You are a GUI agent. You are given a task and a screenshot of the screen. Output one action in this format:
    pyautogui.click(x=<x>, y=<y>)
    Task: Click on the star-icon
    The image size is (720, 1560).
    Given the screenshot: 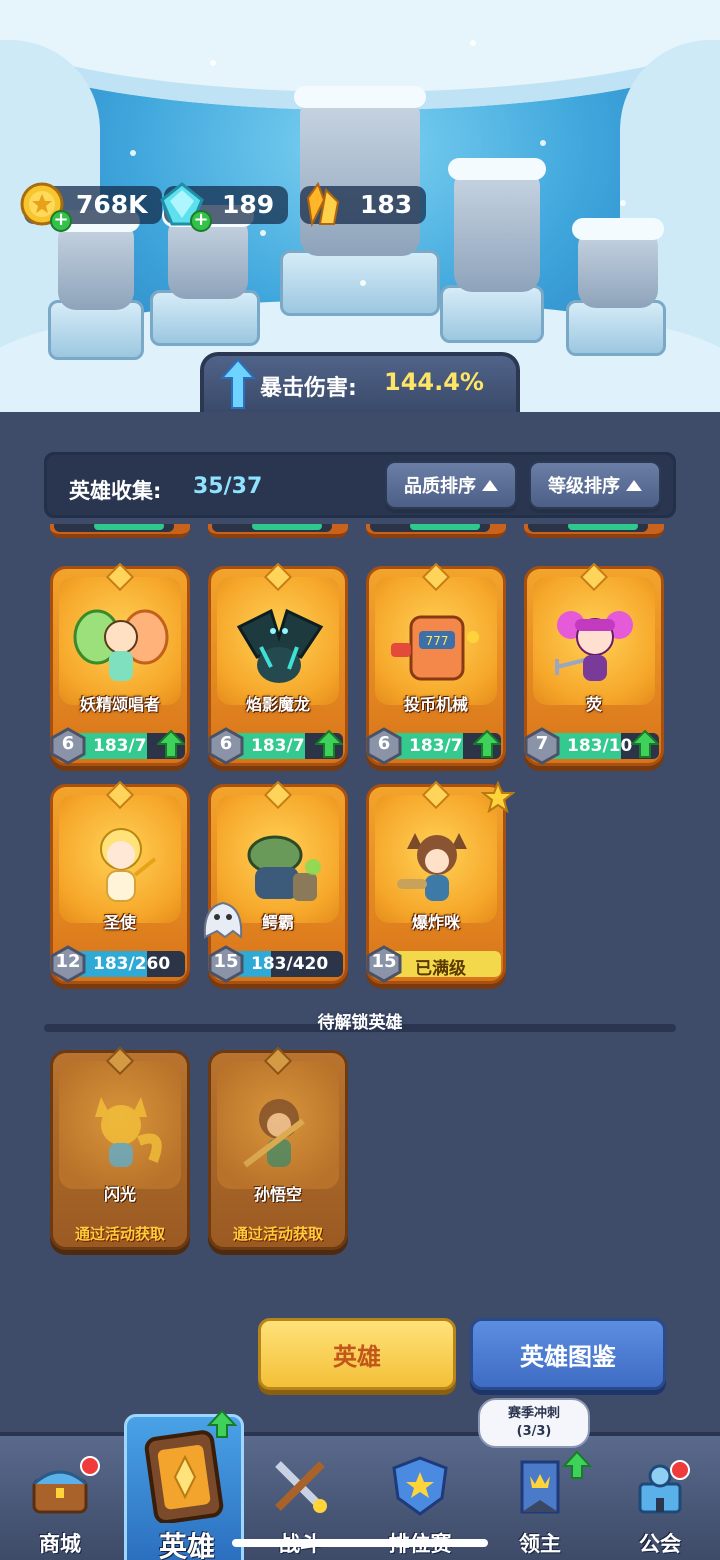 What is the action you would take?
    pyautogui.click(x=498, y=797)
    